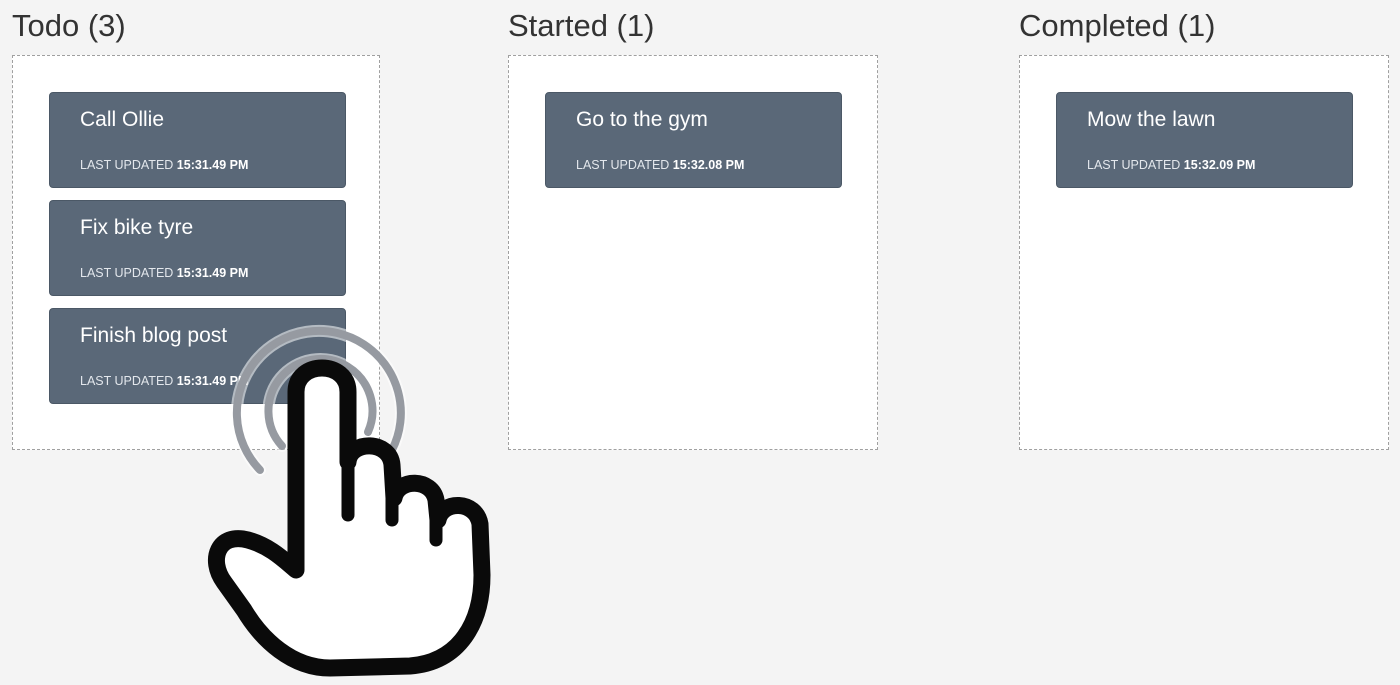 This screenshot has width=1400, height=685. I want to click on task-card-title: Mow the lawn, so click(1151, 119).